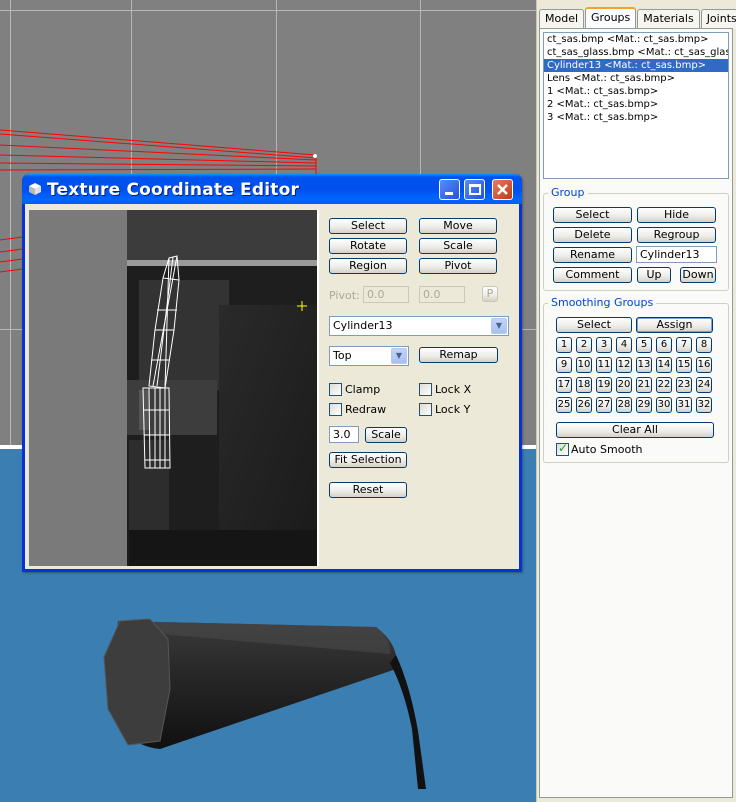  What do you see at coordinates (499, 326) in the screenshot?
I see `chevron-down-icon: ▼` at bounding box center [499, 326].